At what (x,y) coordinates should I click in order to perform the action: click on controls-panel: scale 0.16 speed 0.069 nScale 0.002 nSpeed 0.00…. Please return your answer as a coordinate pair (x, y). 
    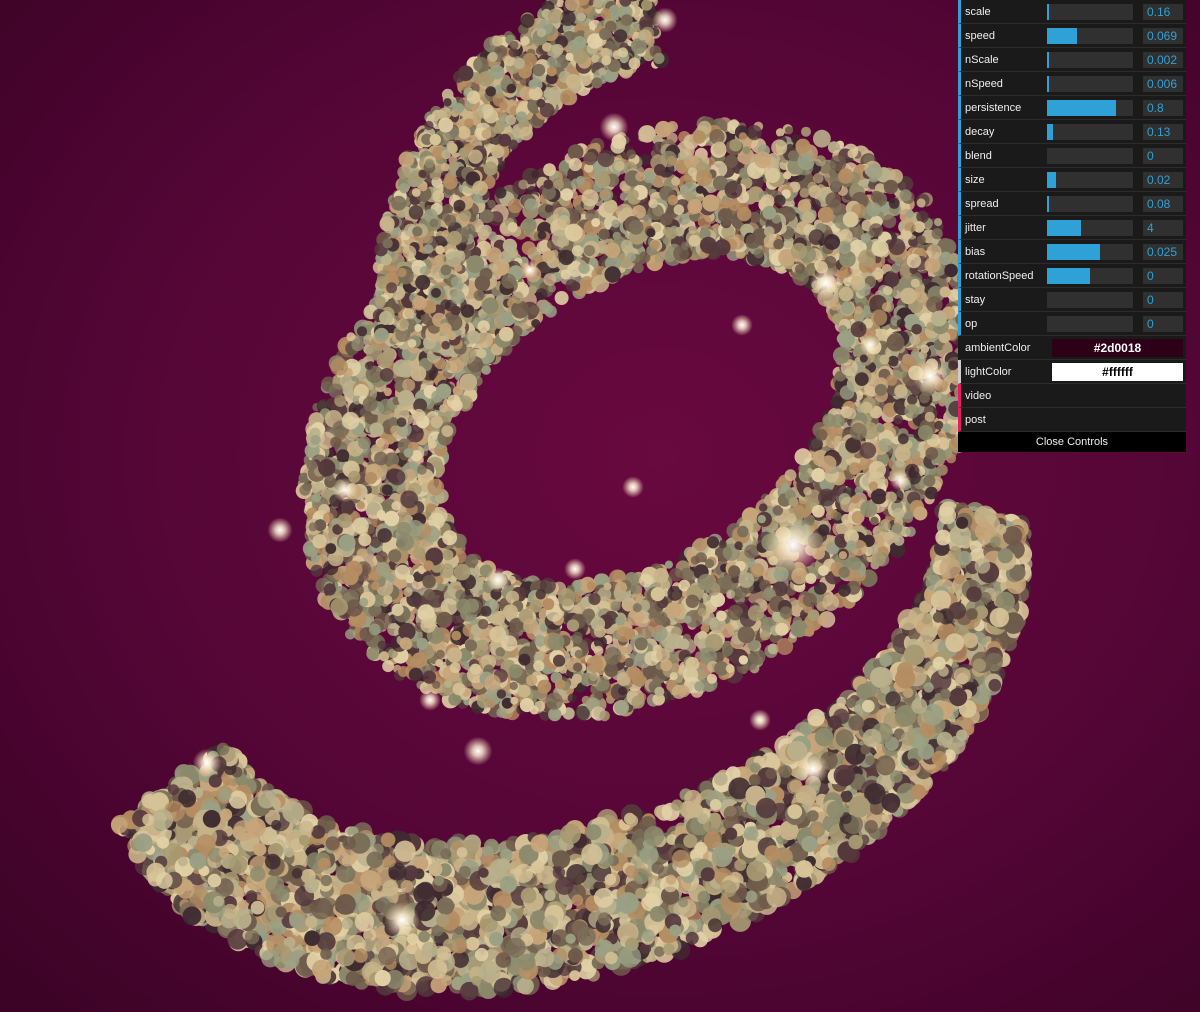
    Looking at the image, I should click on (1072, 226).